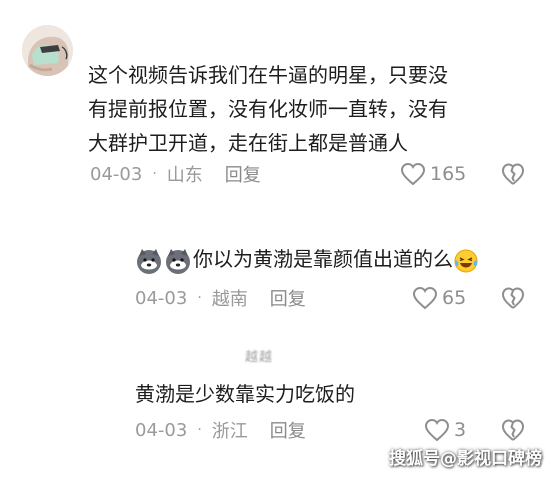  What do you see at coordinates (460, 430) in the screenshot?
I see `like-count: 3` at bounding box center [460, 430].